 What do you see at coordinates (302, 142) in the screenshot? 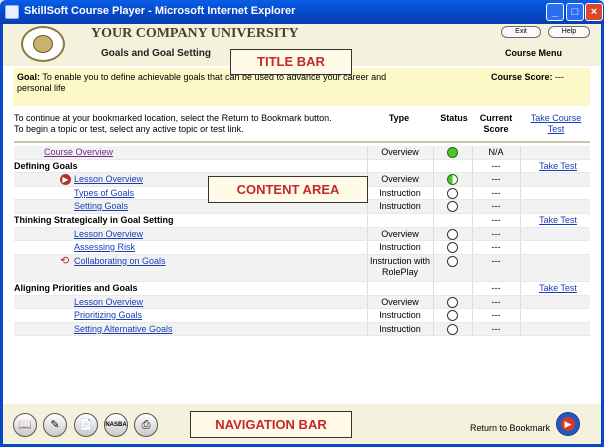
I see `header-divider` at bounding box center [302, 142].